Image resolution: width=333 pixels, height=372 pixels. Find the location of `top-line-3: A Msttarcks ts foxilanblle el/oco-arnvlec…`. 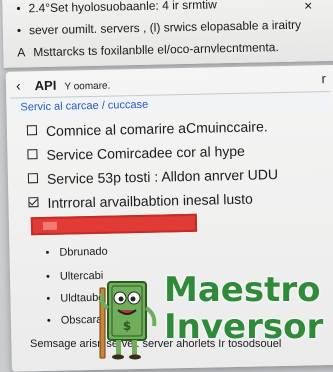

top-line-3: A Msttarcks ts foxilanblle el/oco-arnvlec… is located at coordinates (148, 49).